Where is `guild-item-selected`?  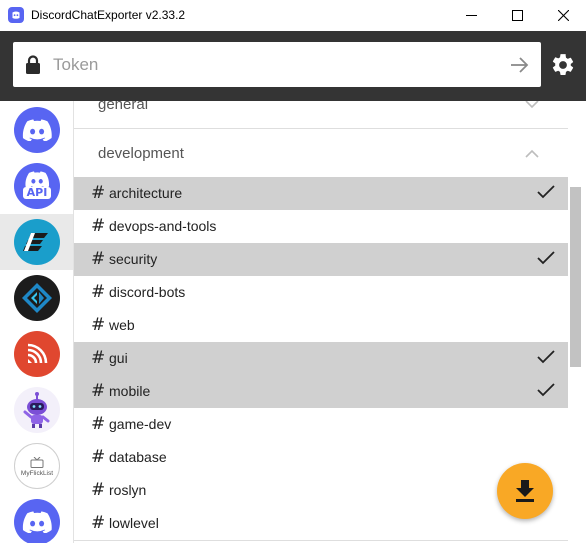
guild-item-selected is located at coordinates (36, 242).